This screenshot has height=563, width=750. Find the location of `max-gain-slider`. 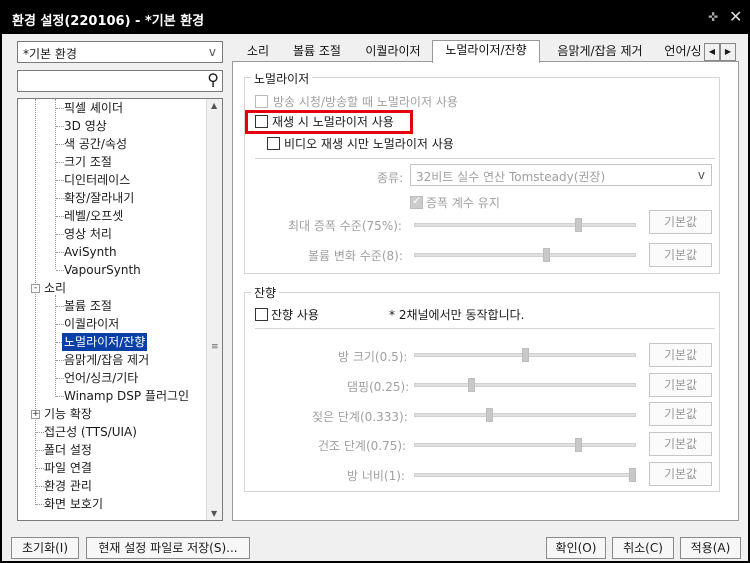

max-gain-slider is located at coordinates (525, 225).